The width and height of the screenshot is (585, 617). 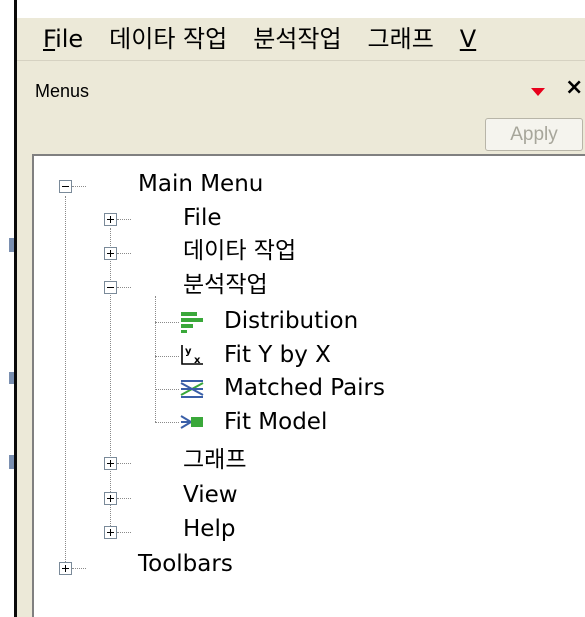 What do you see at coordinates (574, 87) in the screenshot?
I see `close-icon: ×` at bounding box center [574, 87].